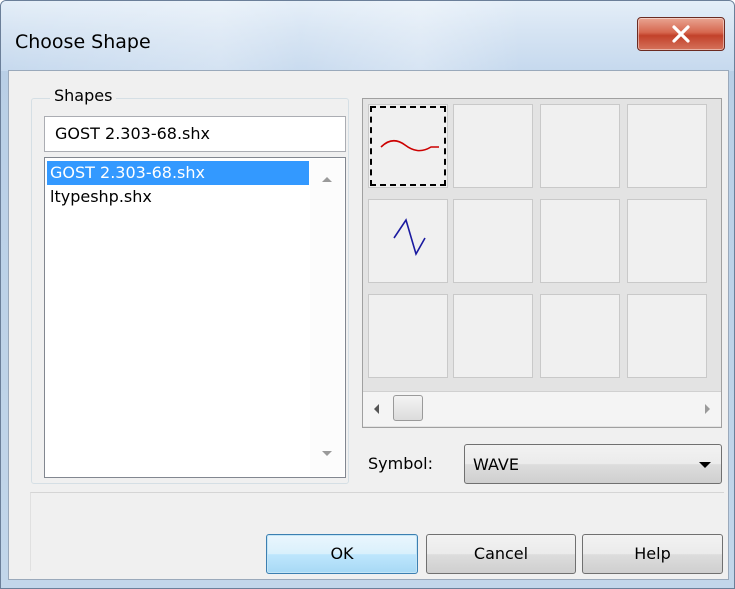  What do you see at coordinates (195, 134) in the screenshot?
I see `shape-file-field: GOST 2.303-68.shx` at bounding box center [195, 134].